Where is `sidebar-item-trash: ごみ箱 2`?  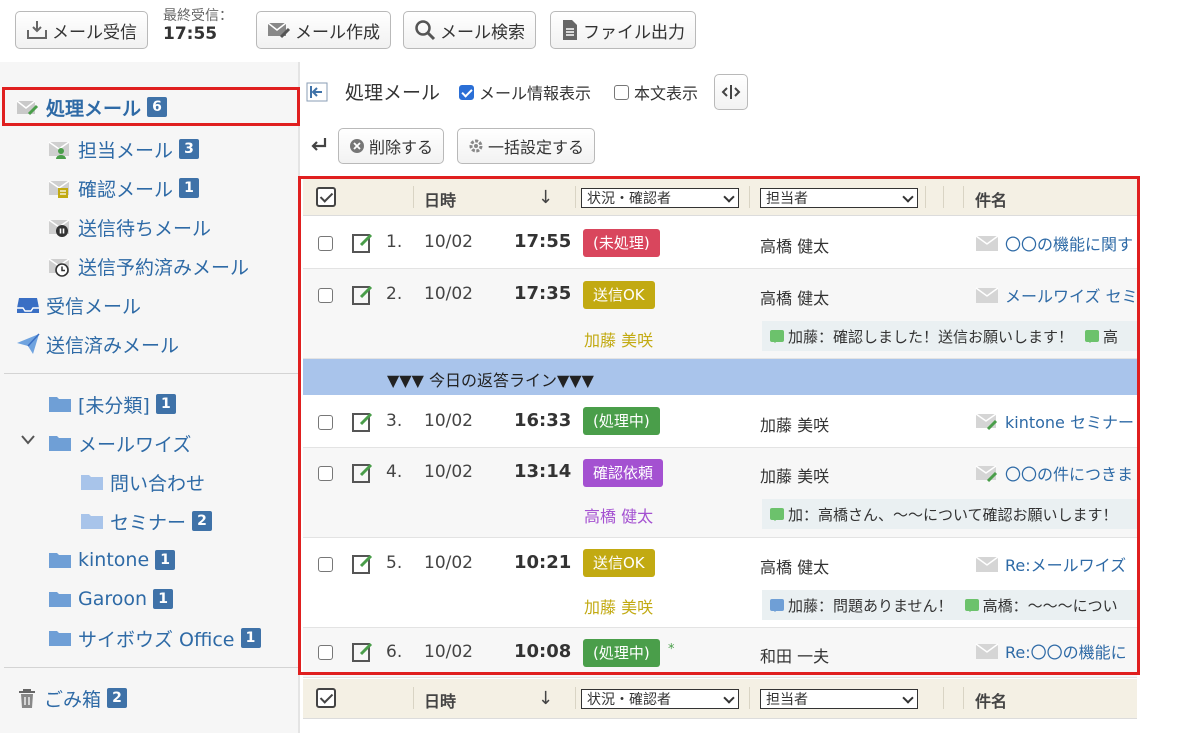 sidebar-item-trash: ごみ箱 2 is located at coordinates (72, 698).